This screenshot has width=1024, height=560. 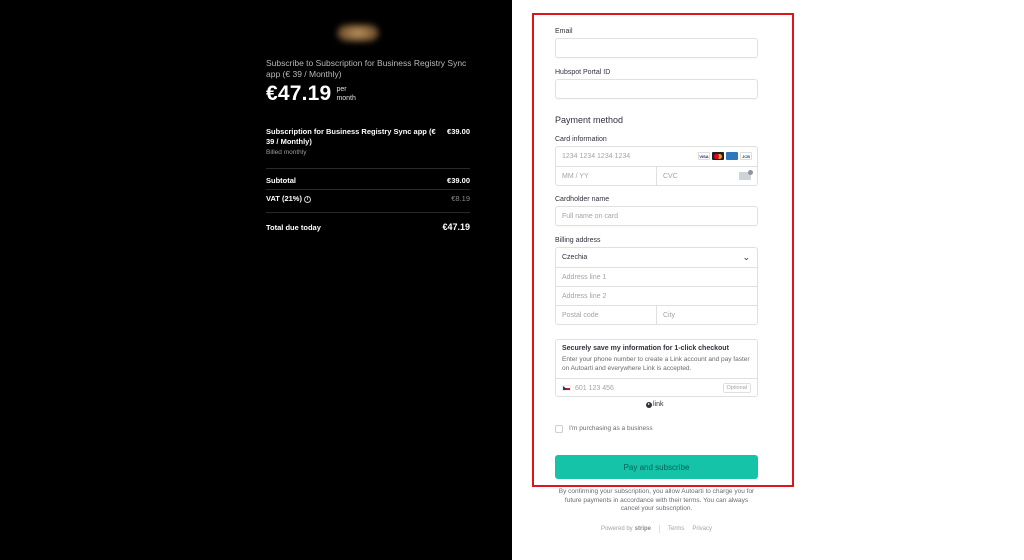 What do you see at coordinates (564, 31) in the screenshot?
I see `email-label: Email` at bounding box center [564, 31].